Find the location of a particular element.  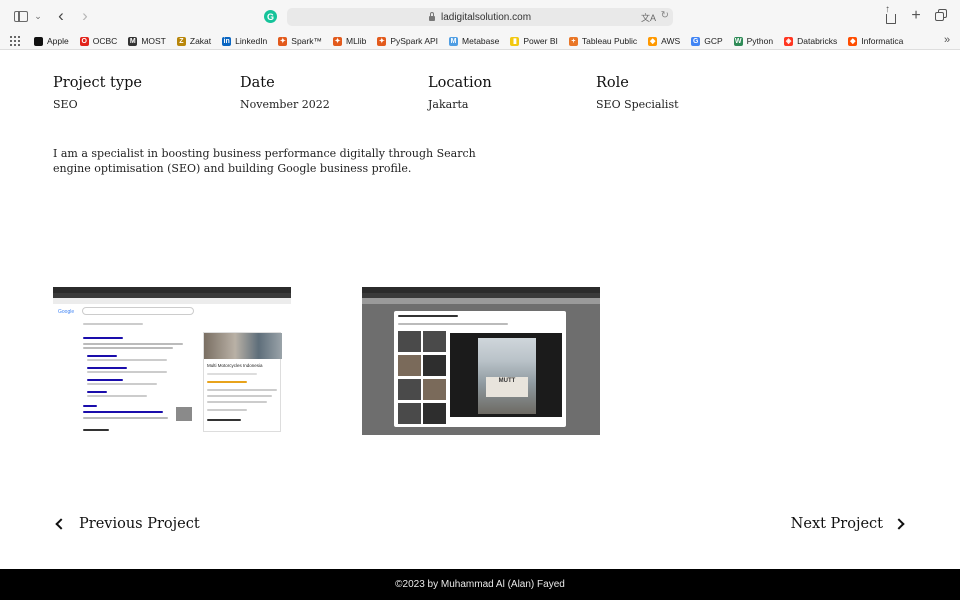

bookmark-mllib: ✦ MLlib is located at coordinates (349, 41).